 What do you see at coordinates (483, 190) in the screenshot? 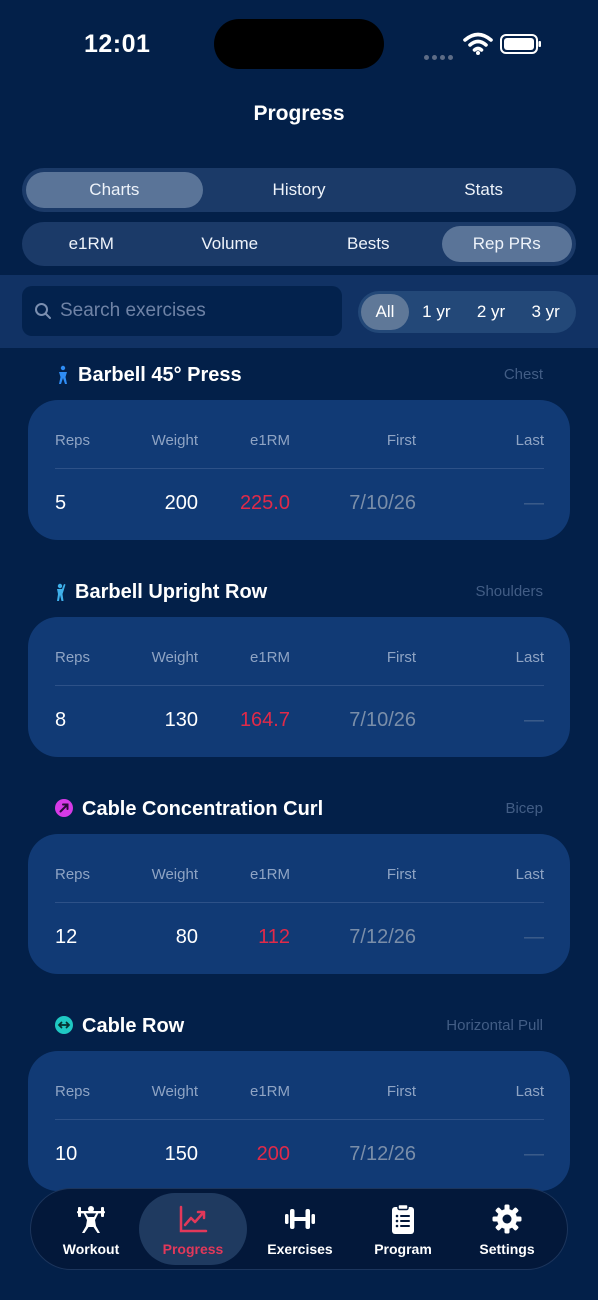
I see `tab-stats: Stats` at bounding box center [483, 190].